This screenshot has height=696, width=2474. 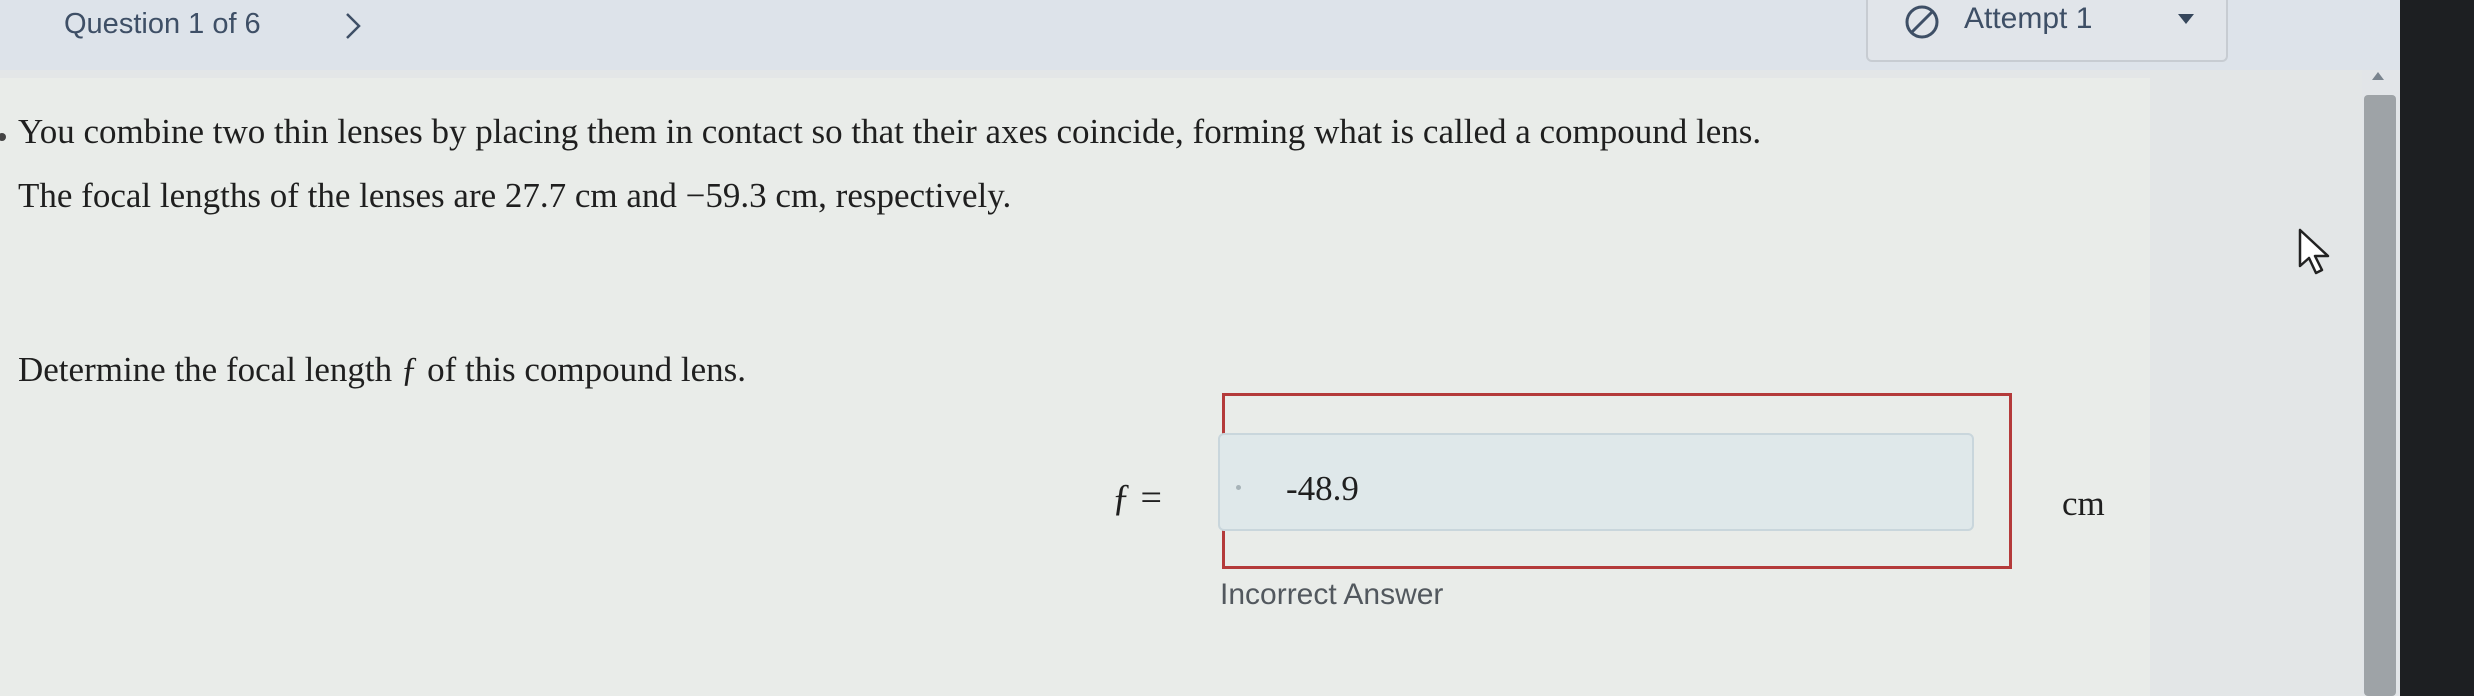 What do you see at coordinates (2083, 503) in the screenshot?
I see `unit-label: cm` at bounding box center [2083, 503].